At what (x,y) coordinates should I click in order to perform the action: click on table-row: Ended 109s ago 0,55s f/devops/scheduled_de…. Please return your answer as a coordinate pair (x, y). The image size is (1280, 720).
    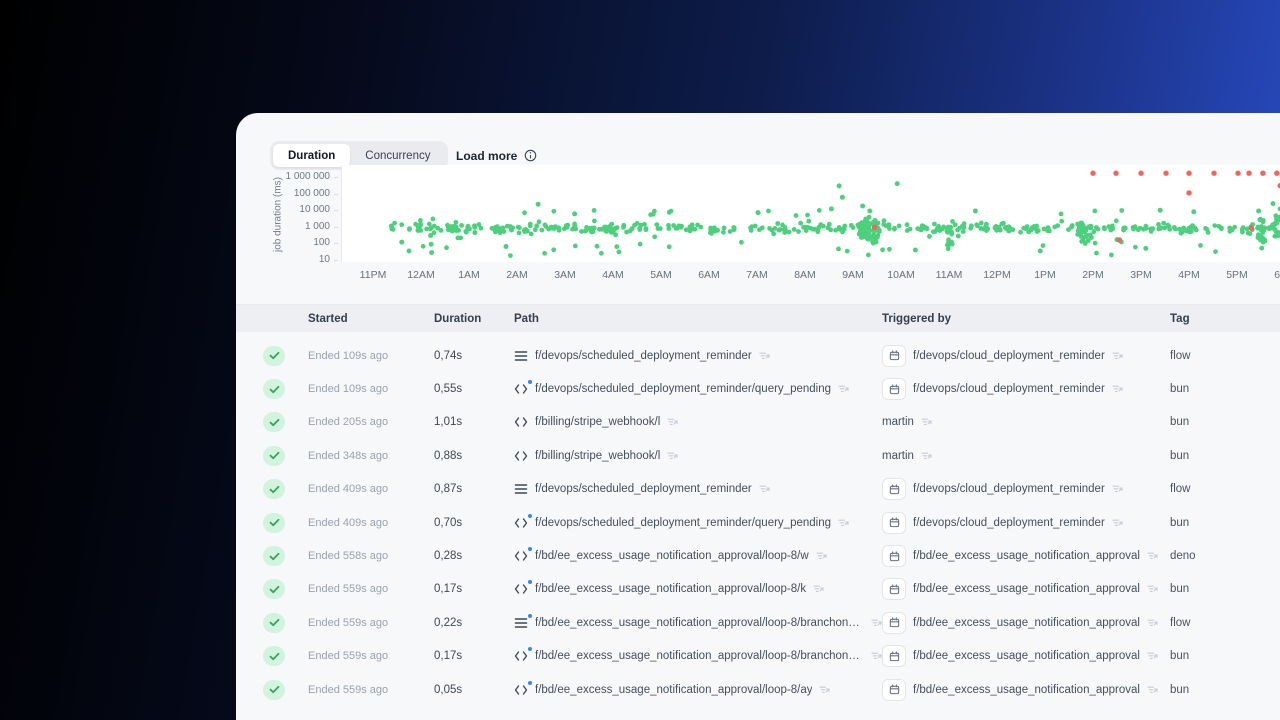
    Looking at the image, I should click on (758, 388).